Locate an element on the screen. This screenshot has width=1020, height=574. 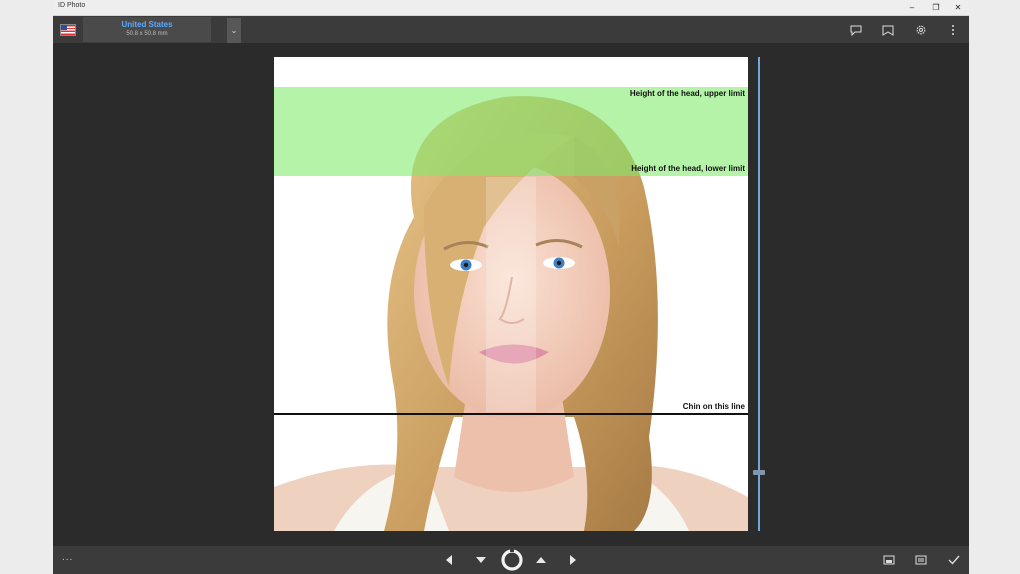
more-vertical-icon is located at coordinates (953, 30).